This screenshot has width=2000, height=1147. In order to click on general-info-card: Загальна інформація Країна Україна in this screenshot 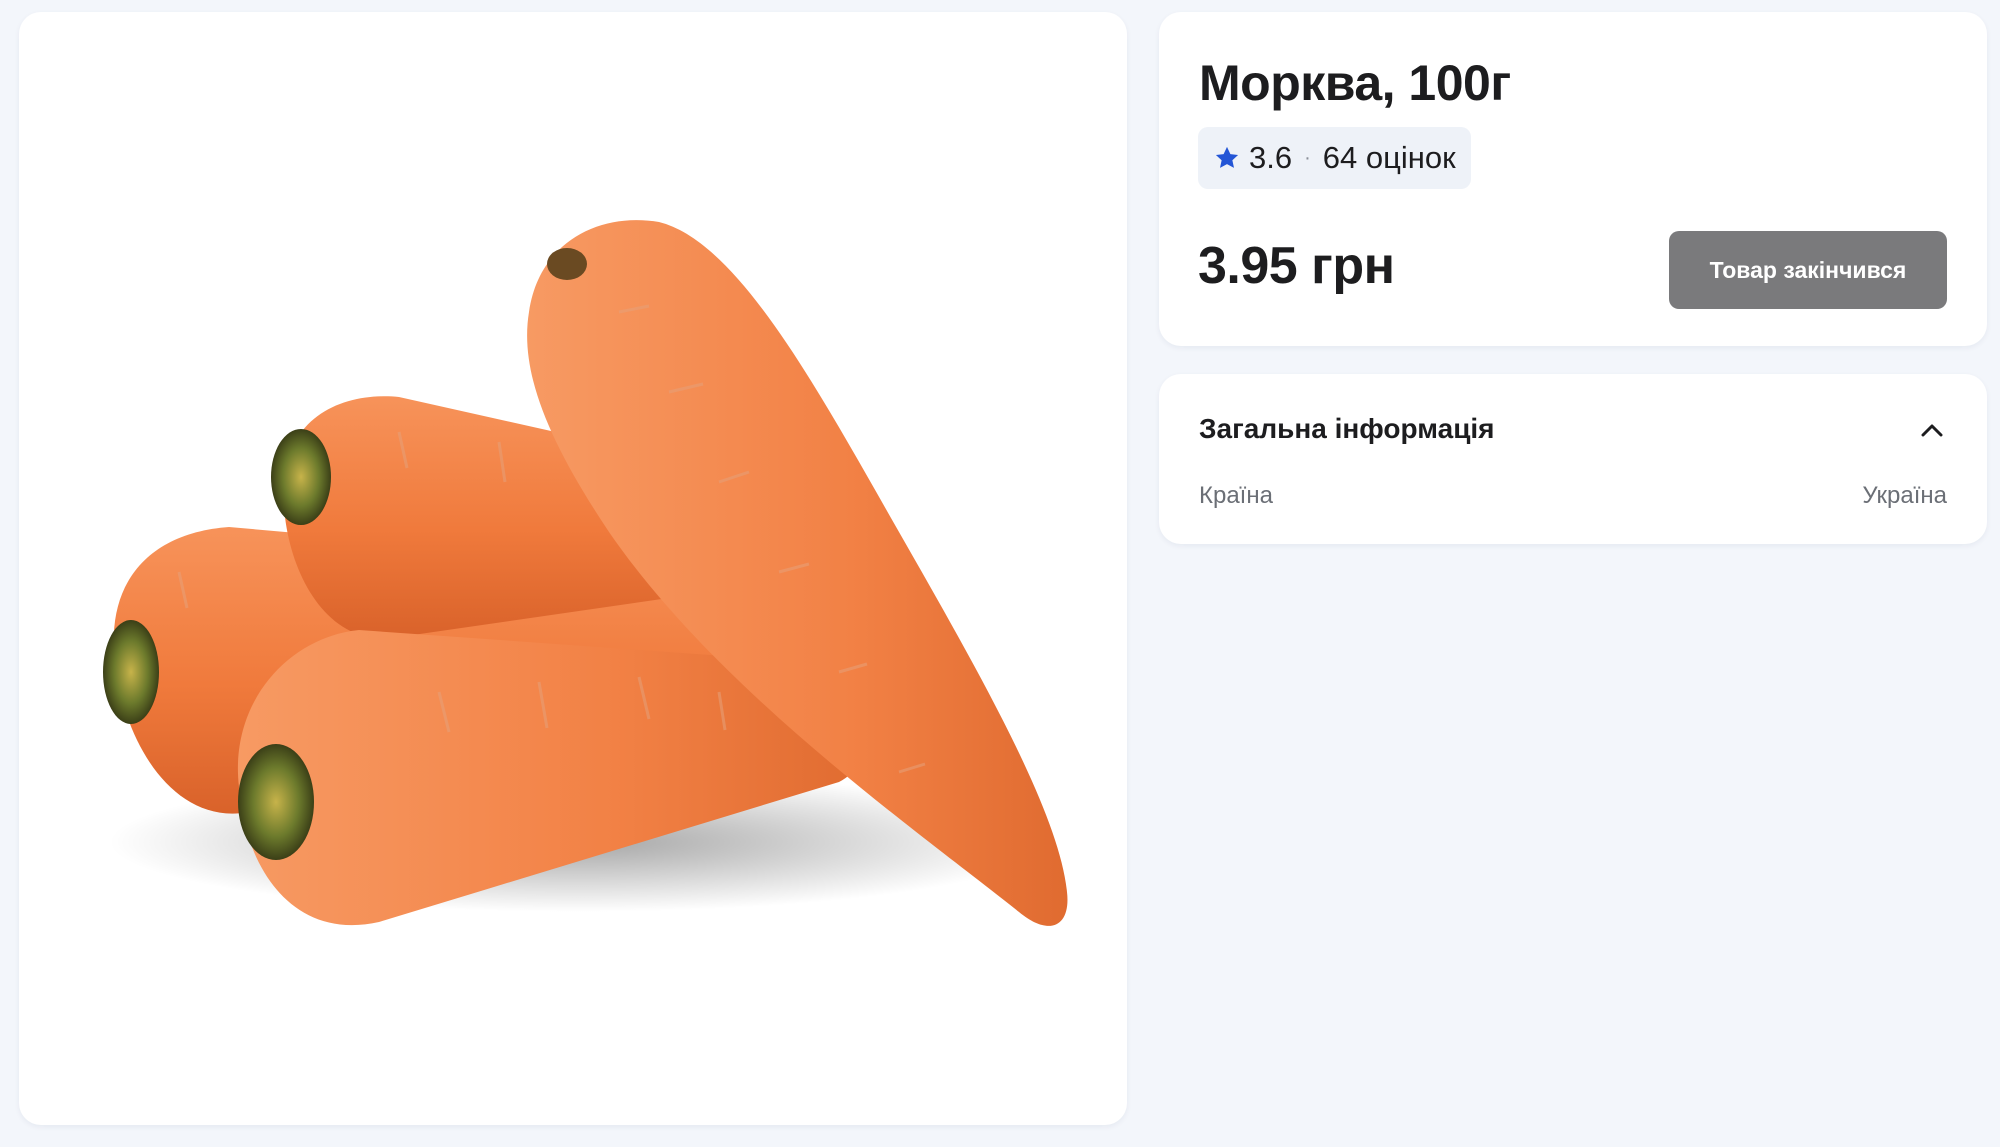, I will do `click(1573, 459)`.